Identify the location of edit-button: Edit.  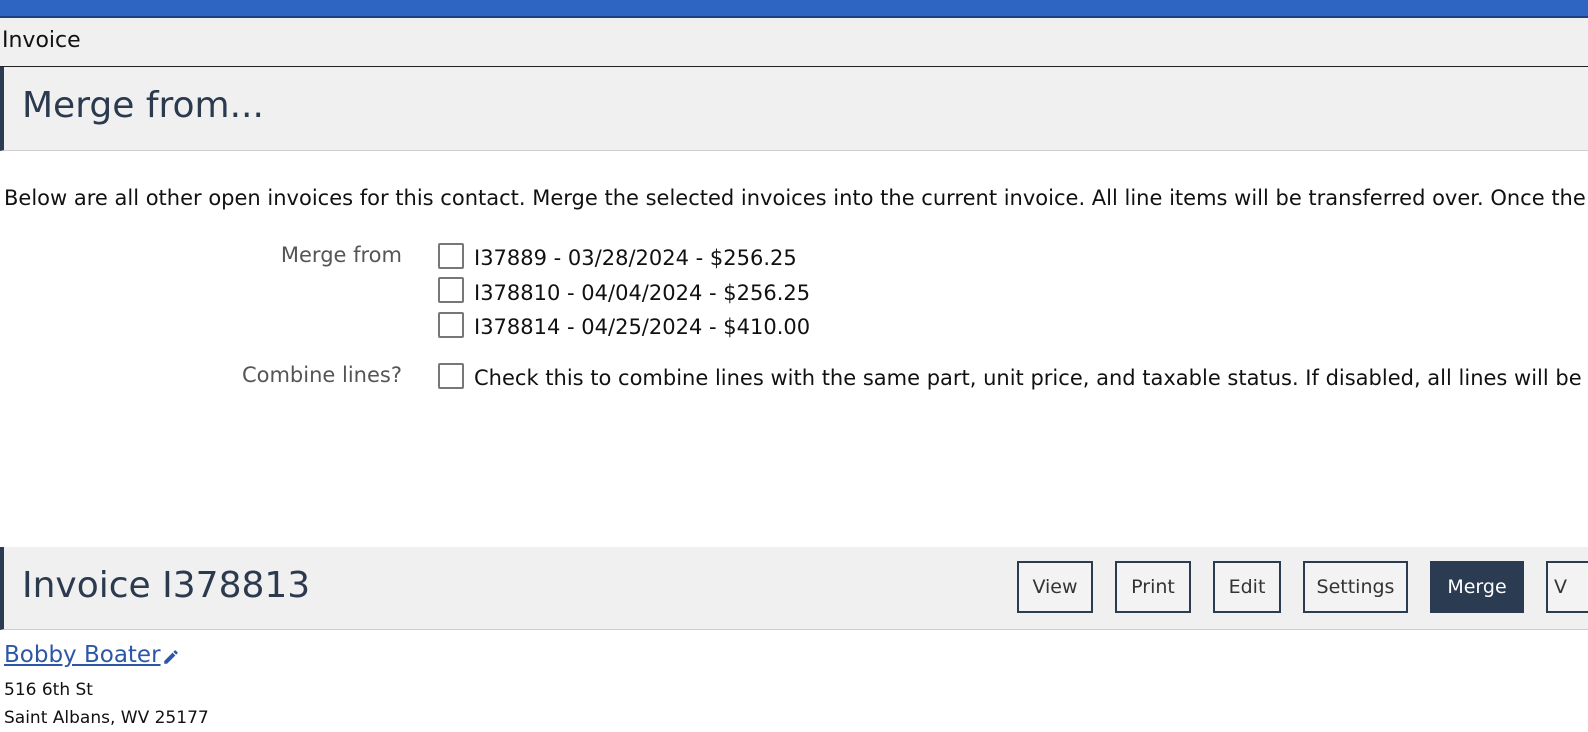
(1247, 587).